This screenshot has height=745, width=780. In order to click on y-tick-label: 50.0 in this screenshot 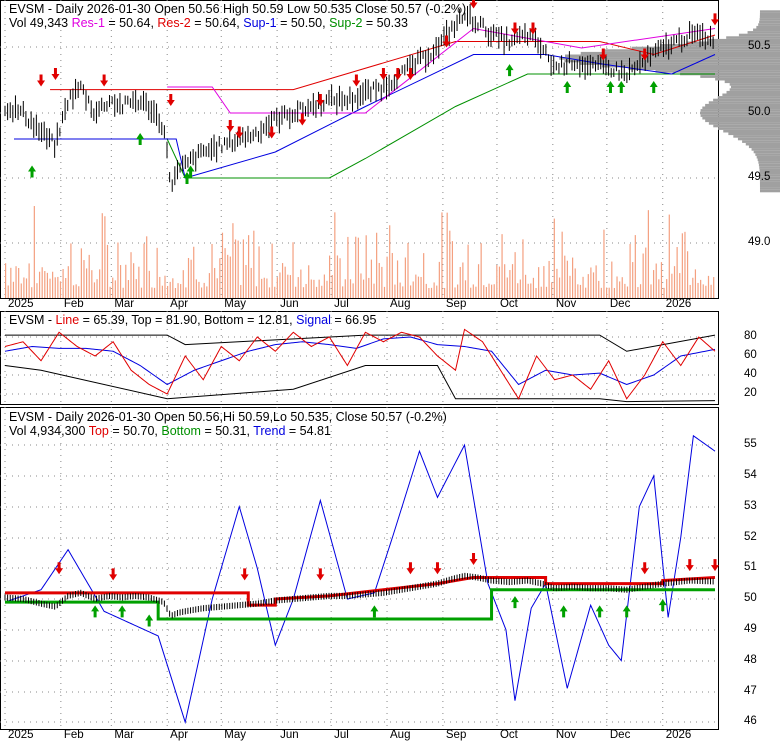, I will do `click(759, 112)`.